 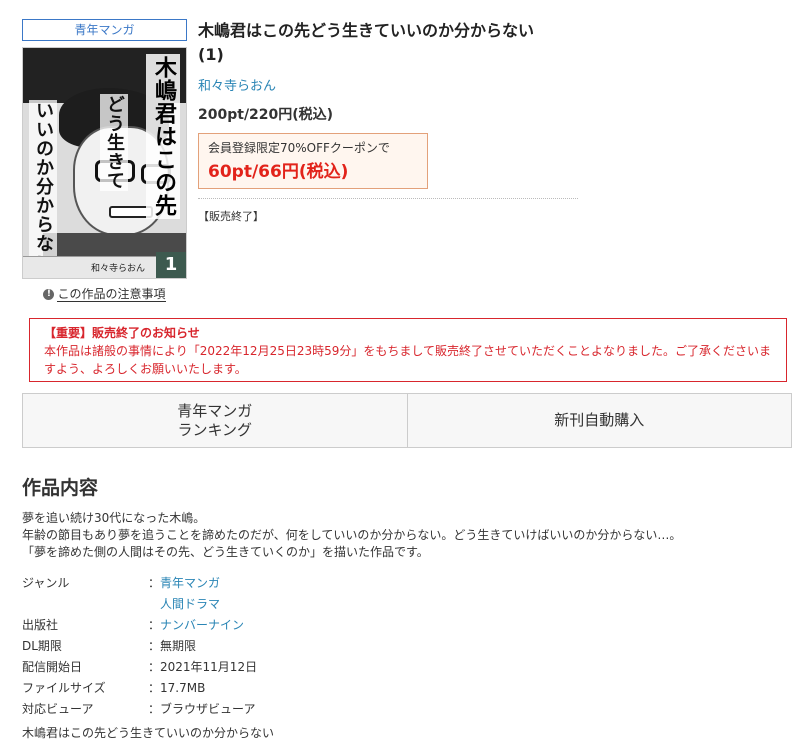 What do you see at coordinates (49, 294) in the screenshot?
I see `info-icon: !` at bounding box center [49, 294].